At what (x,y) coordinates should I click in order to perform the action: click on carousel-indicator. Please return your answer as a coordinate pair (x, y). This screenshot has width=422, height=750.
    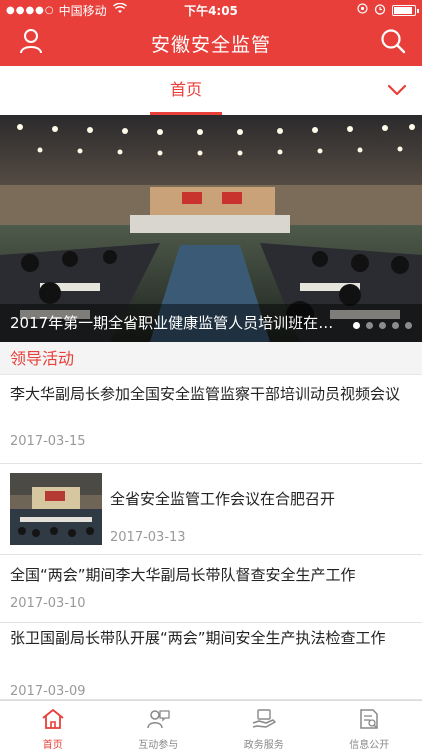
    Looking at the image, I should click on (382, 325).